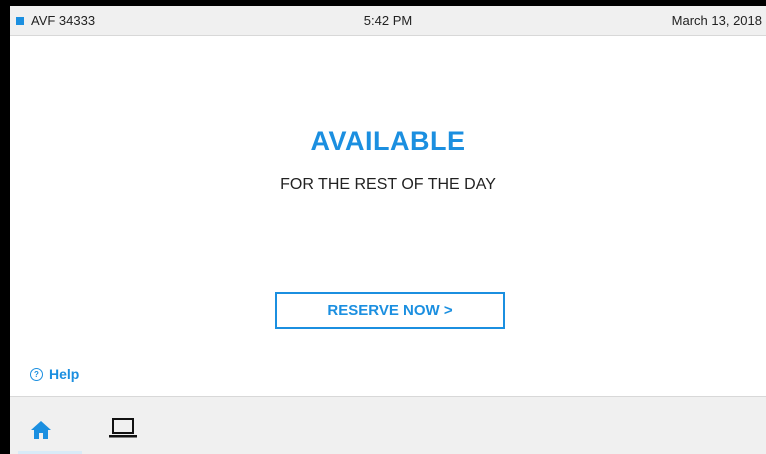  What do you see at coordinates (64, 374) in the screenshot?
I see `help-label: Help` at bounding box center [64, 374].